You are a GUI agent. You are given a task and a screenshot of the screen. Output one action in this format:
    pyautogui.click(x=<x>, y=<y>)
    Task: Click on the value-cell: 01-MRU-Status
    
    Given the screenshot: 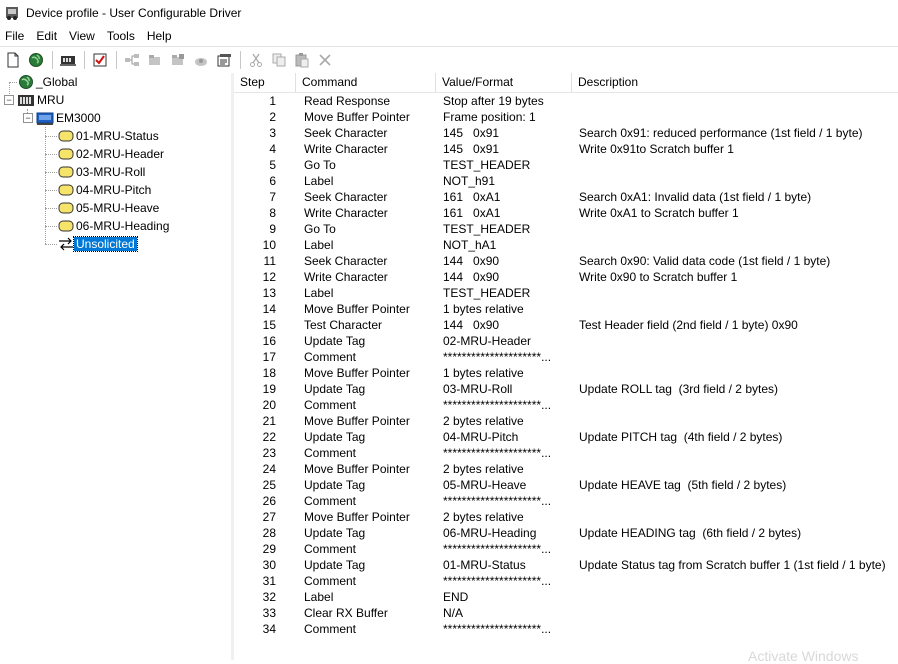 What is the action you would take?
    pyautogui.click(x=484, y=565)
    